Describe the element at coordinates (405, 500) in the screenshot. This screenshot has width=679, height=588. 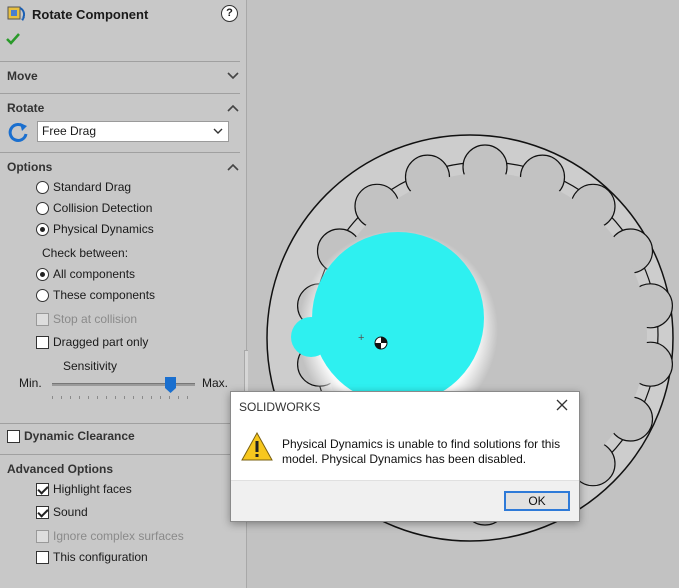
I see `dialog-footer: OK` at that location.